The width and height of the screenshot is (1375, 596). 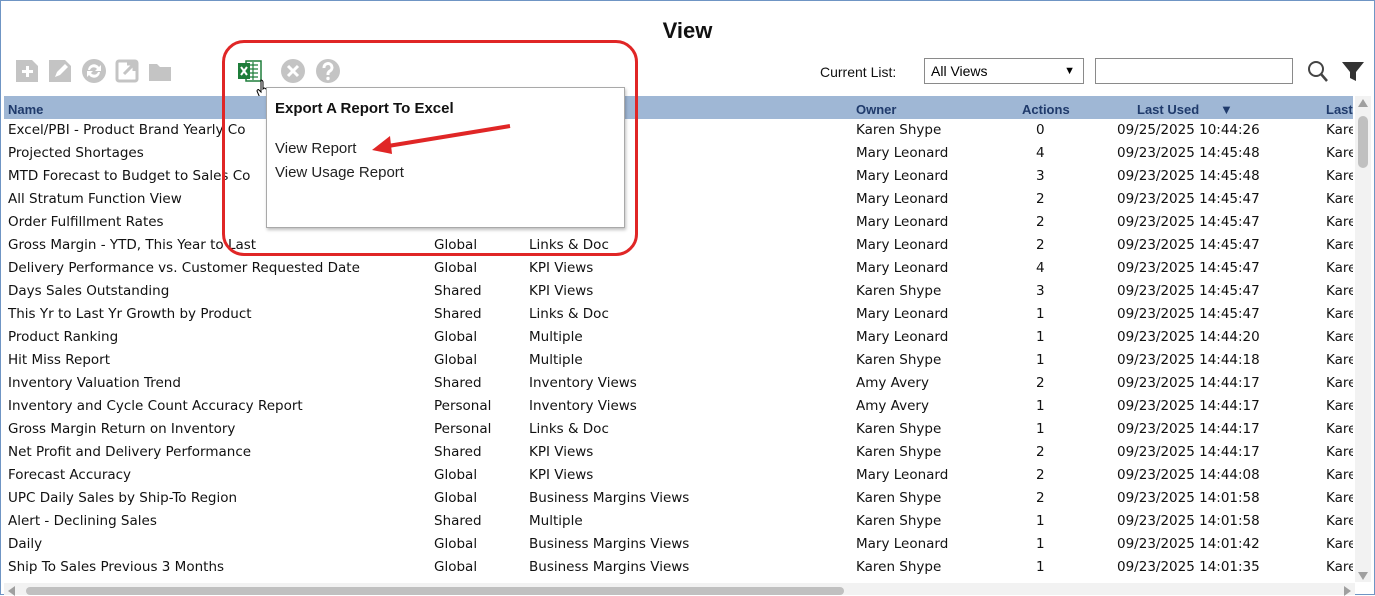 I want to click on cell-name: Daily, so click(x=25, y=544).